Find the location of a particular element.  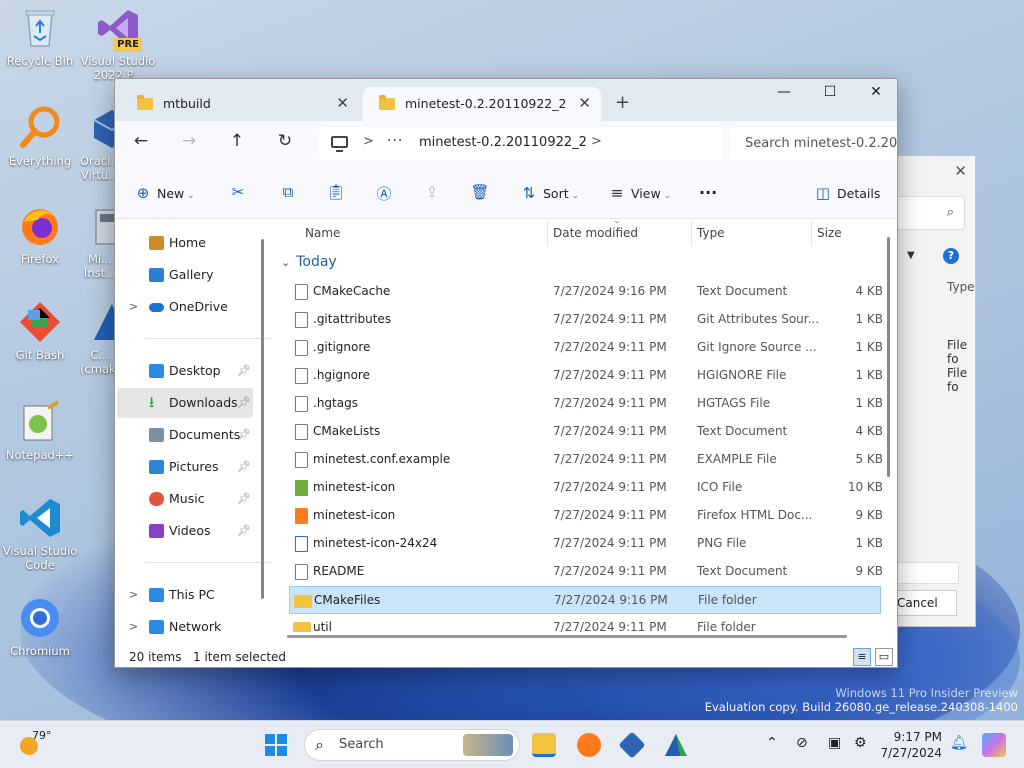

file-type: Text Document is located at coordinates (742, 291).